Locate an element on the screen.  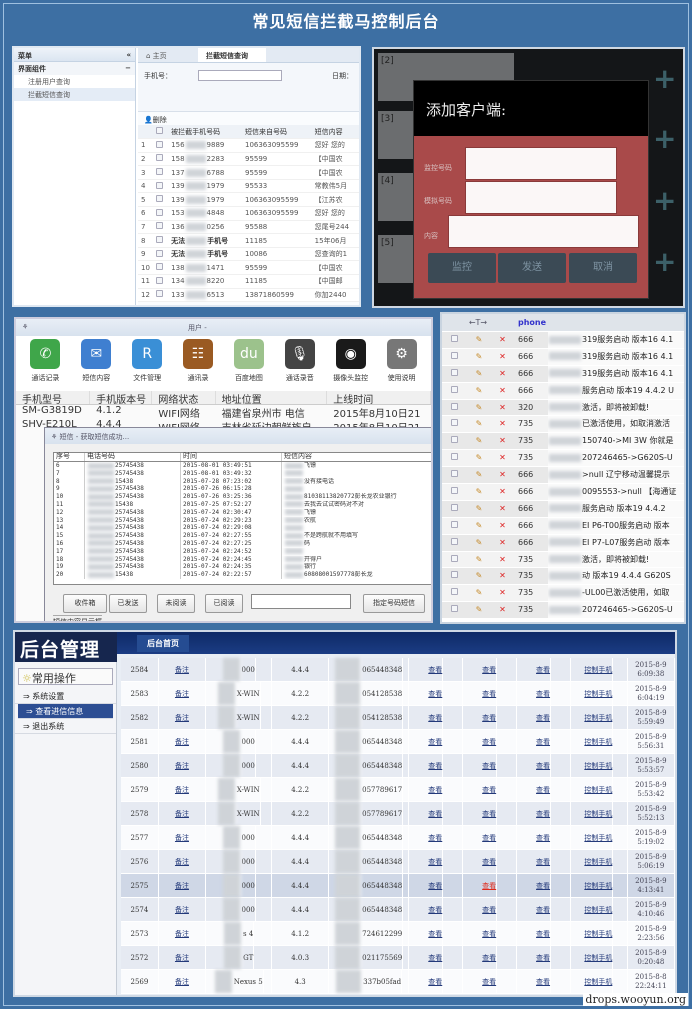
table-row: ✎ ✕ 666 0095553->null 【海通证 is located at coordinates (563, 492).